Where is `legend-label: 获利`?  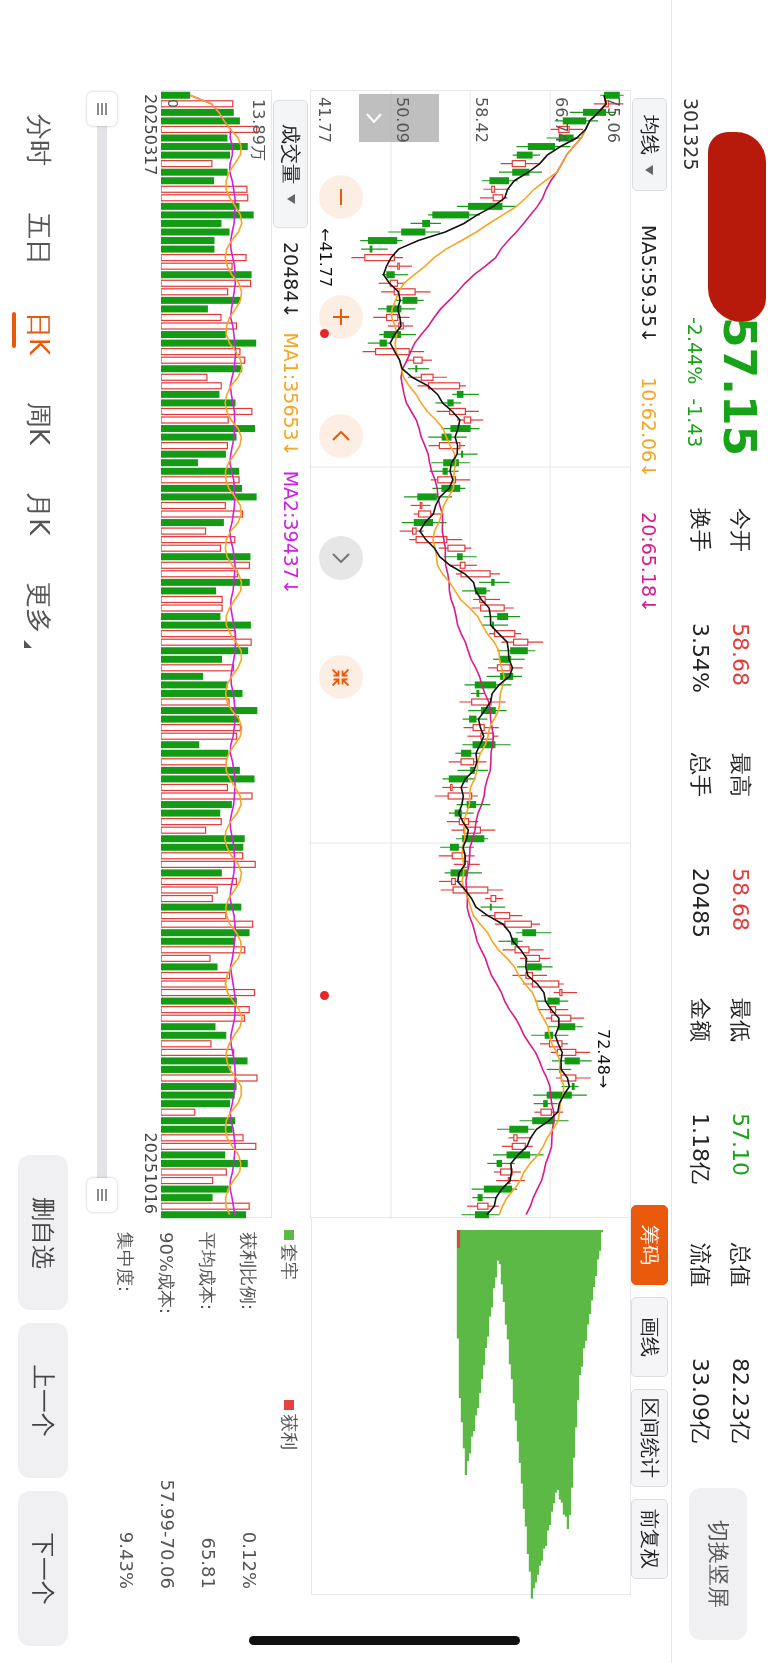 legend-label: 获利 is located at coordinates (289, 1432).